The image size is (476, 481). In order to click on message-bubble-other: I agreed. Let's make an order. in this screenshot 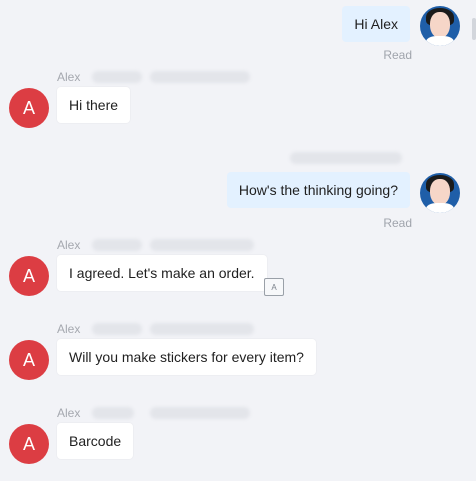, I will do `click(162, 273)`.